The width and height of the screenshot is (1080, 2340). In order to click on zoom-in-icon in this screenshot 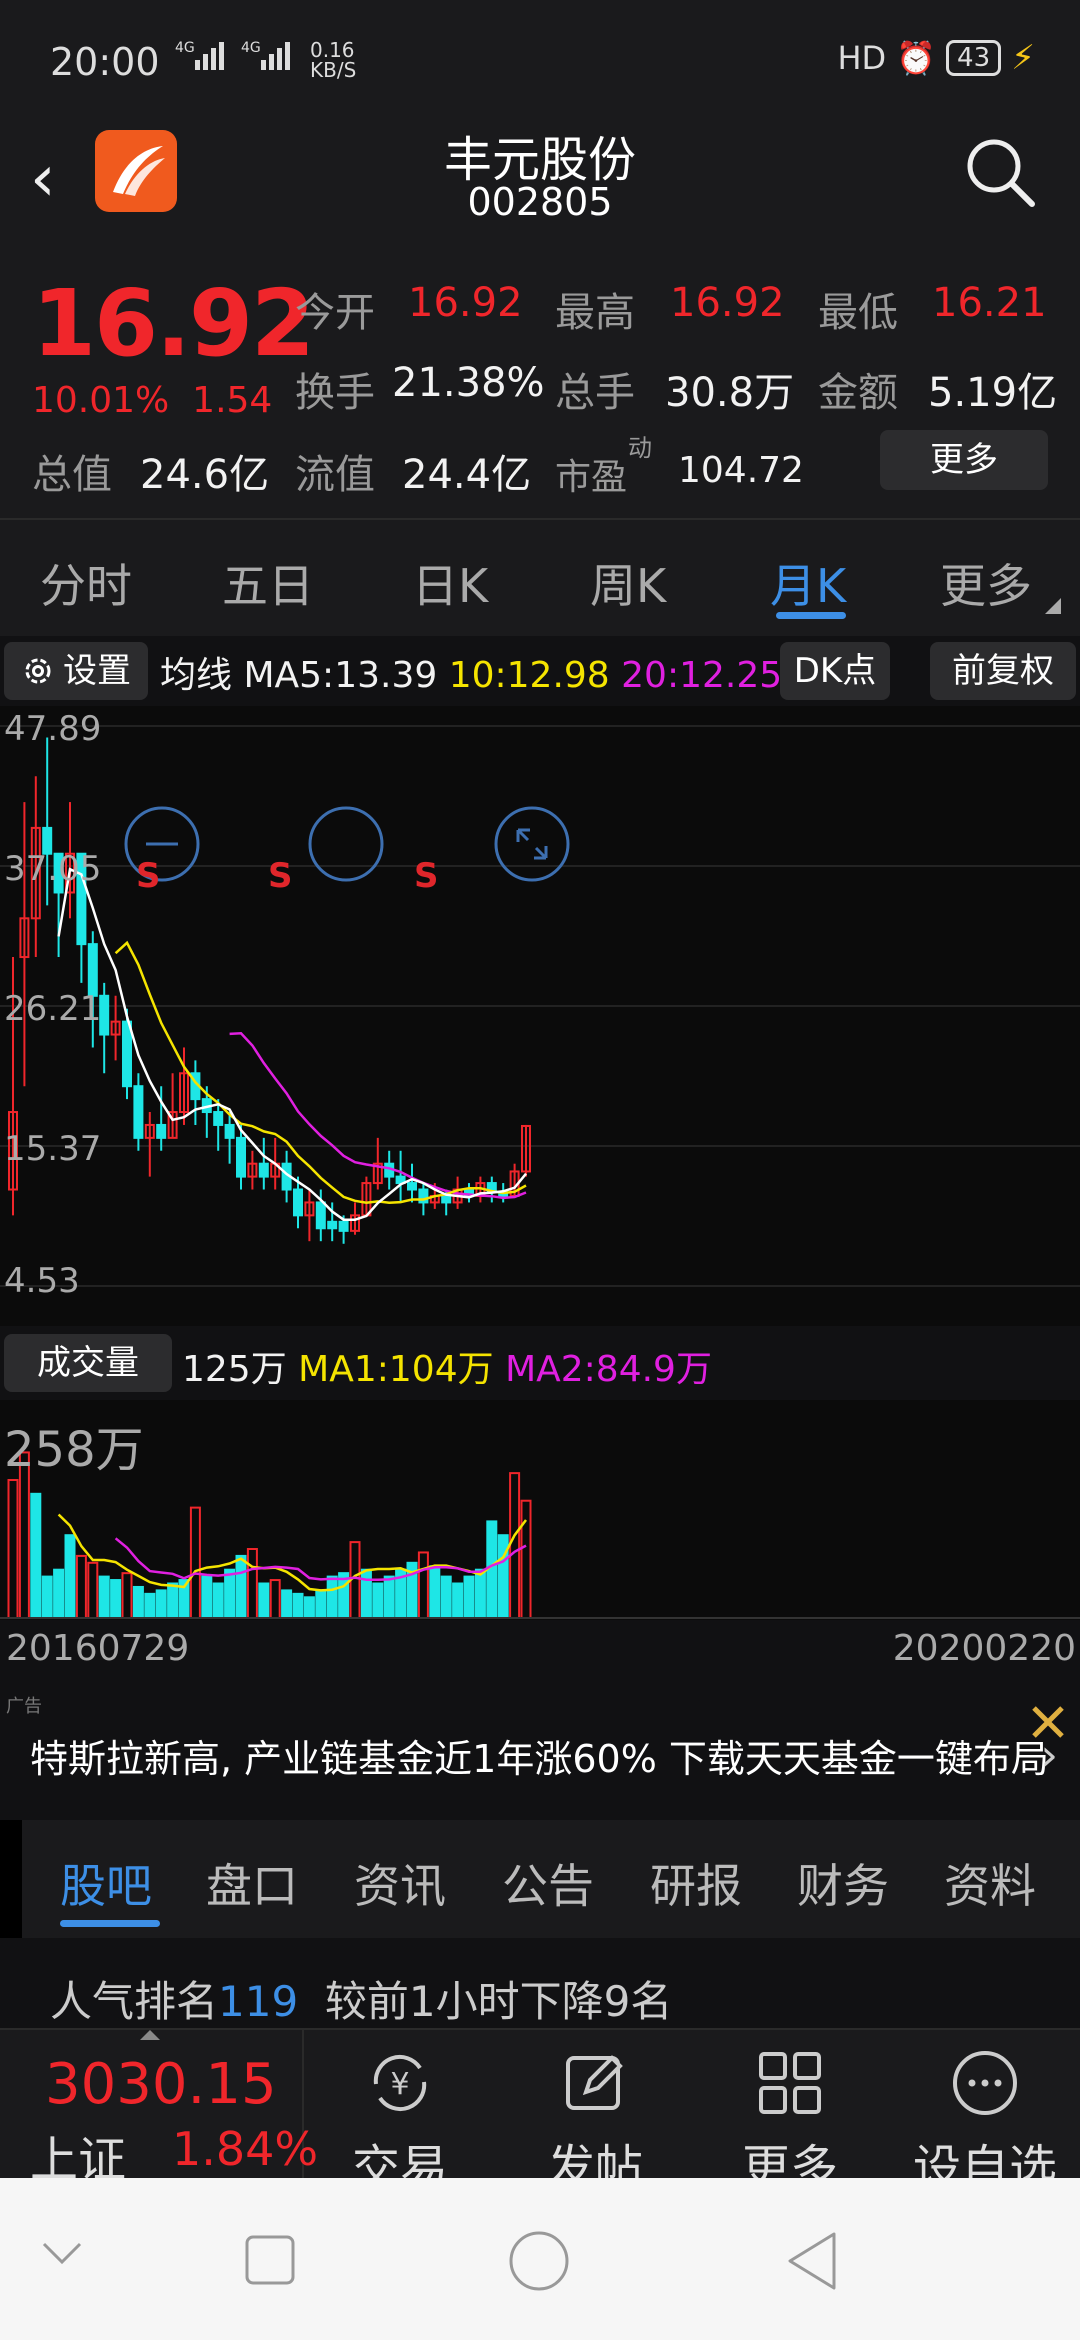, I will do `click(346, 844)`.